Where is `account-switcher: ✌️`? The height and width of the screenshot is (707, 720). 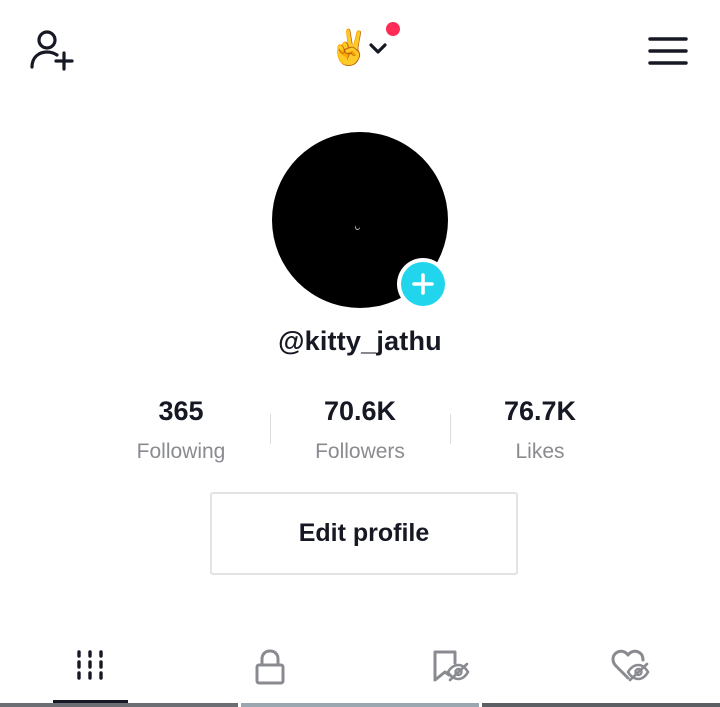
account-switcher: ✌️ is located at coordinates (366, 47).